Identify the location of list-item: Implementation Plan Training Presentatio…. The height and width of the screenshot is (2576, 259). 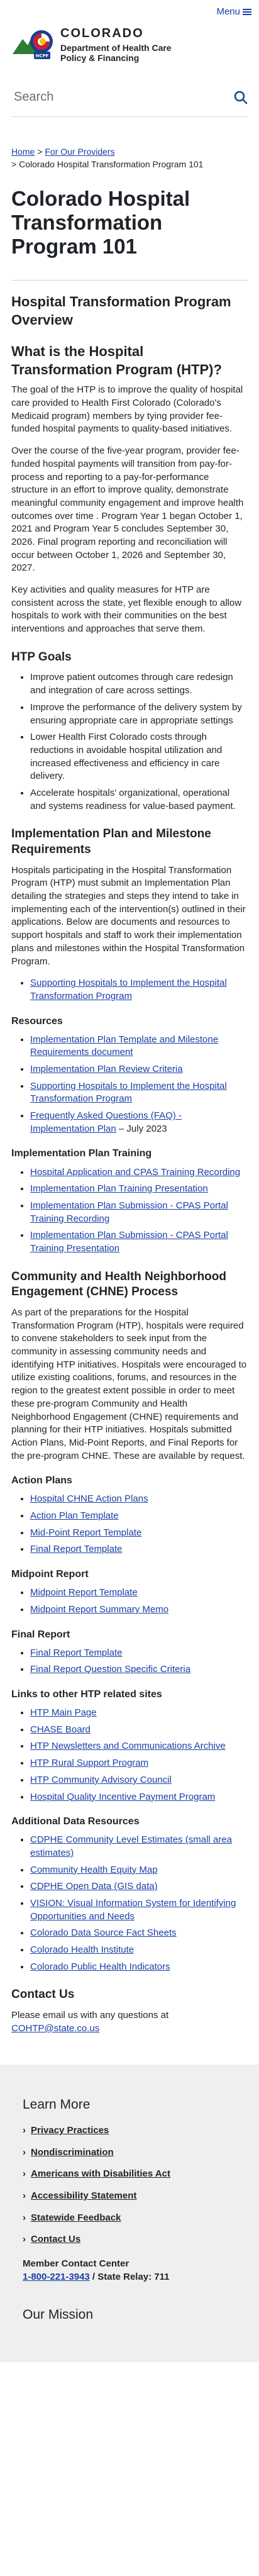
(139, 1189).